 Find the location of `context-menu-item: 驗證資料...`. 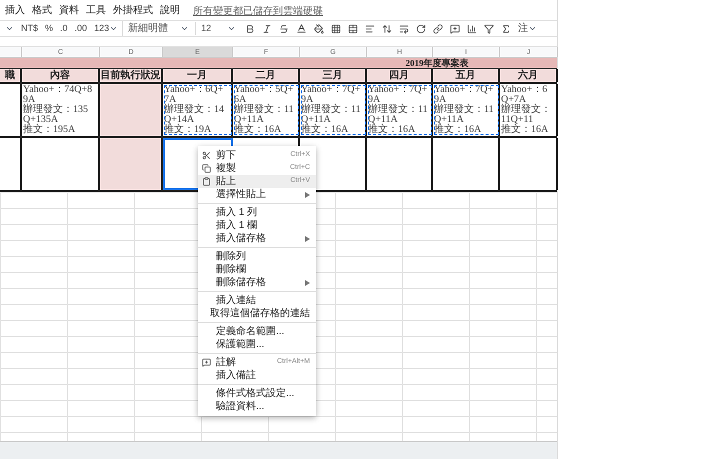

context-menu-item: 驗證資料... is located at coordinates (257, 406).